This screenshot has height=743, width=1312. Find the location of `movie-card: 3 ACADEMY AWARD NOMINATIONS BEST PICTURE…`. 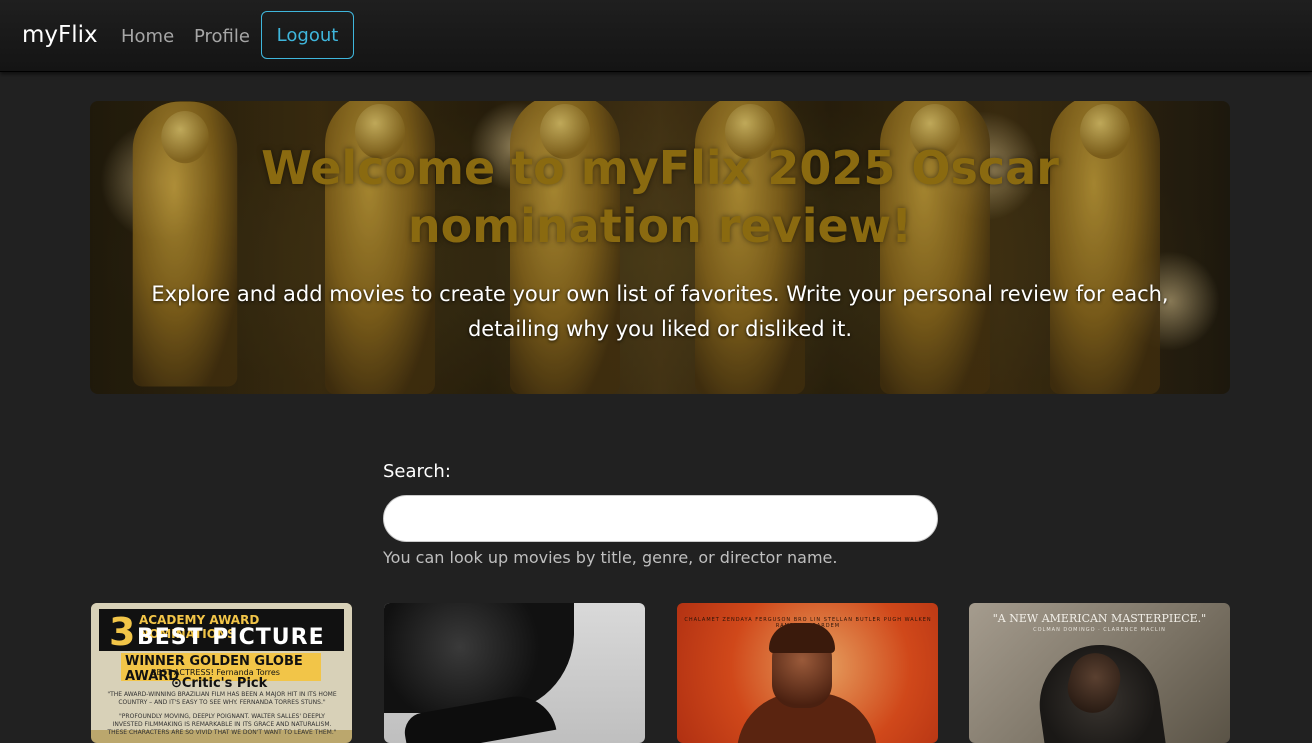

movie-card: 3 ACADEMY AWARD NOMINATIONS BEST PICTURE… is located at coordinates (221, 673).